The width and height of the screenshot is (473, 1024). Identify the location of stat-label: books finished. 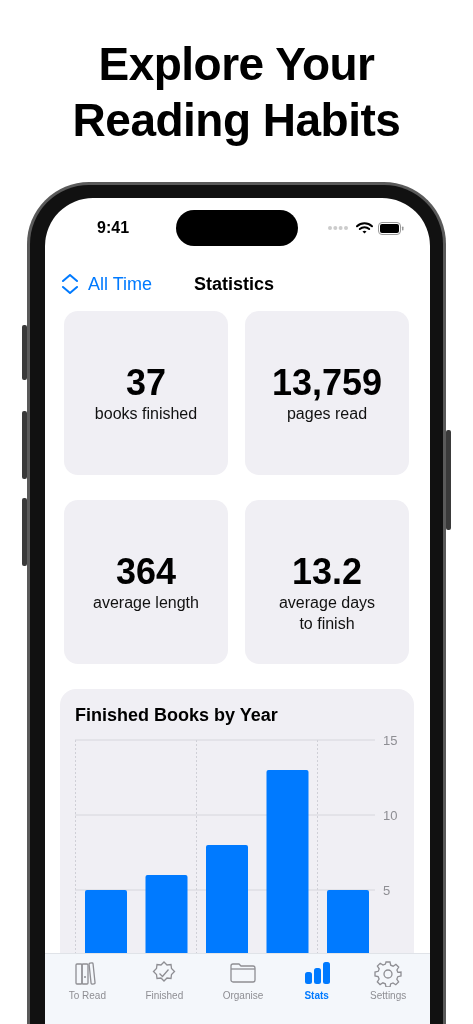
(146, 414).